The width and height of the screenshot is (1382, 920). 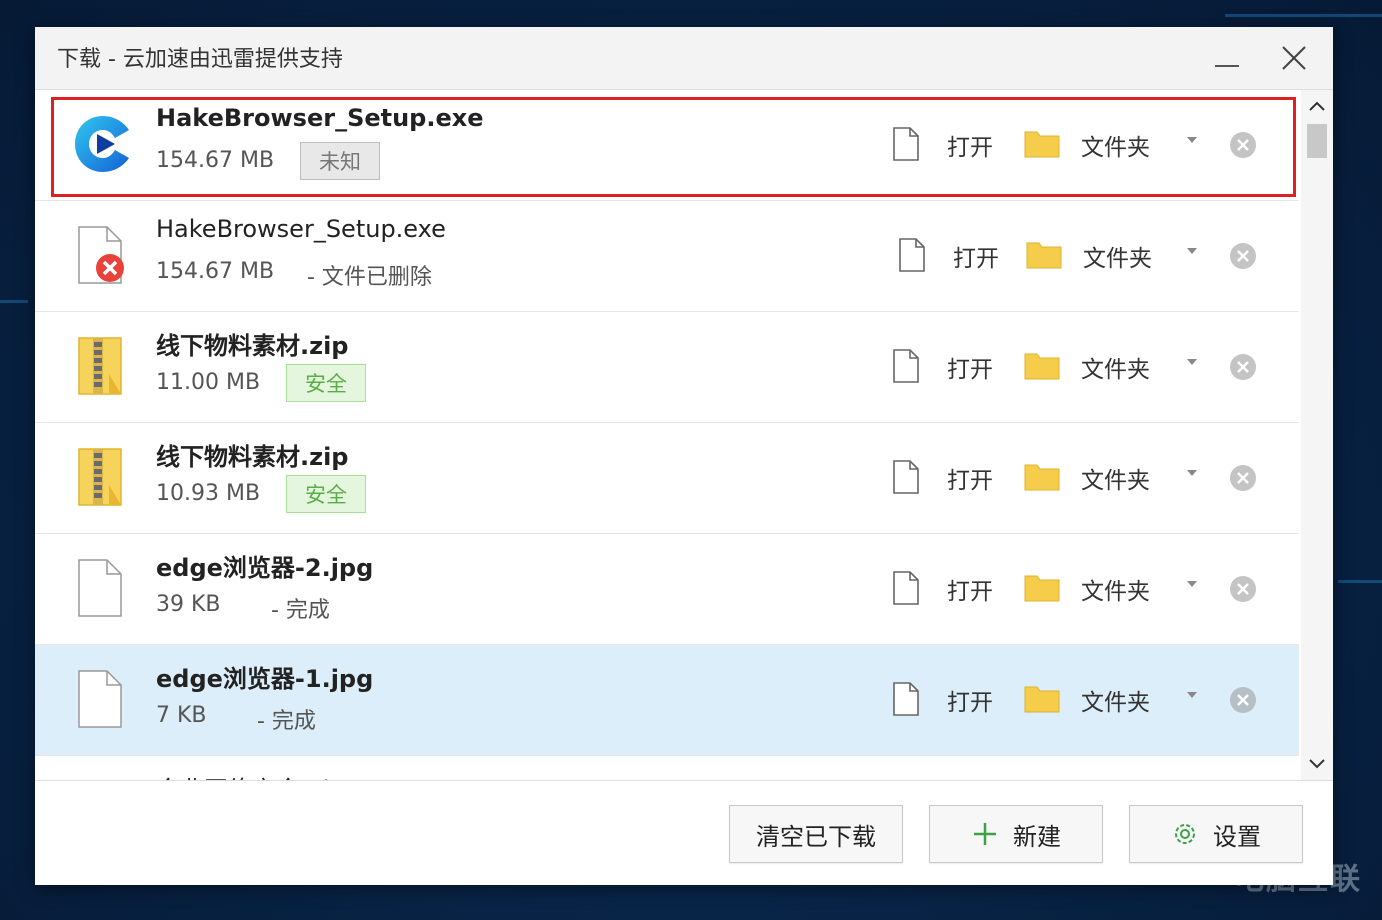 I want to click on scrollbar, so click(x=1317, y=435).